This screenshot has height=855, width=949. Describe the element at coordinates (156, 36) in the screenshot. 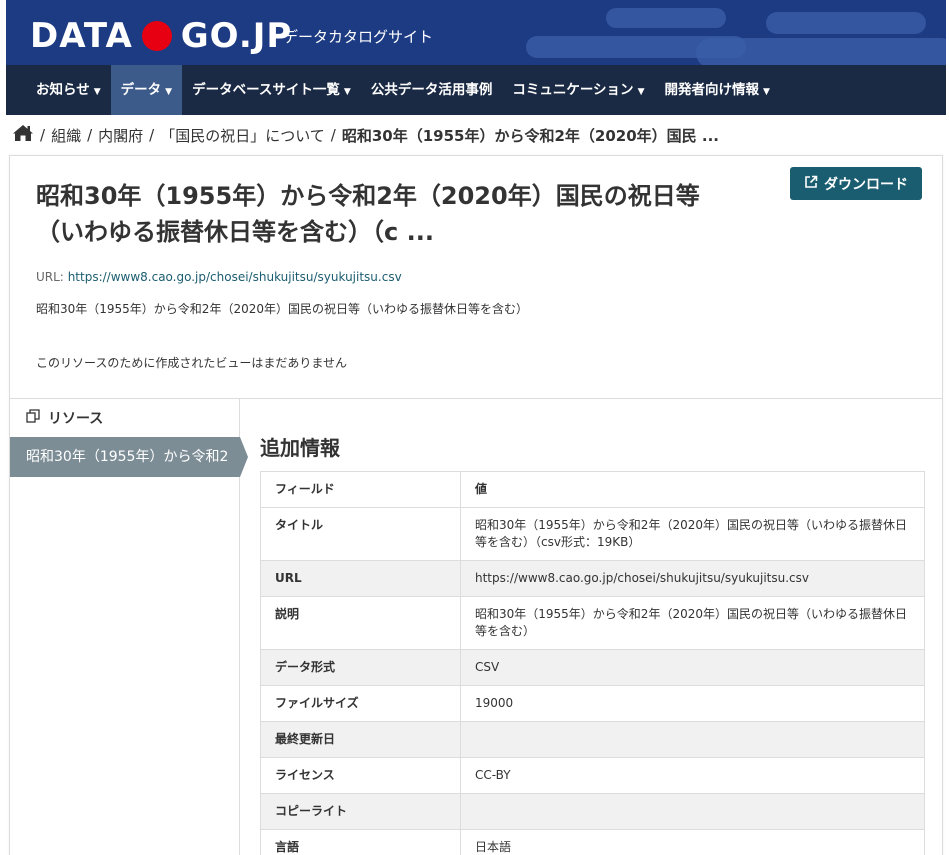

I see `logo-red-dot` at that location.